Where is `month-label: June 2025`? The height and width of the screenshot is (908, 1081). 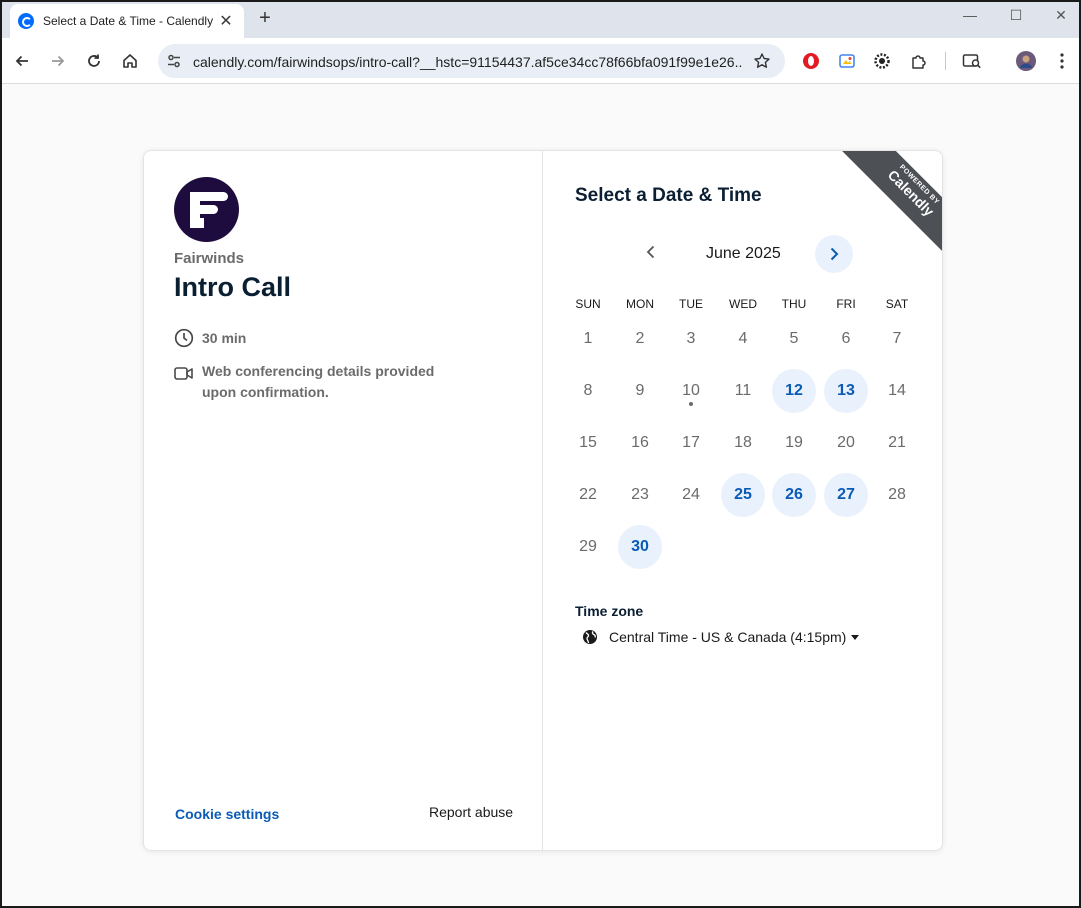
month-label: June 2025 is located at coordinates (743, 253).